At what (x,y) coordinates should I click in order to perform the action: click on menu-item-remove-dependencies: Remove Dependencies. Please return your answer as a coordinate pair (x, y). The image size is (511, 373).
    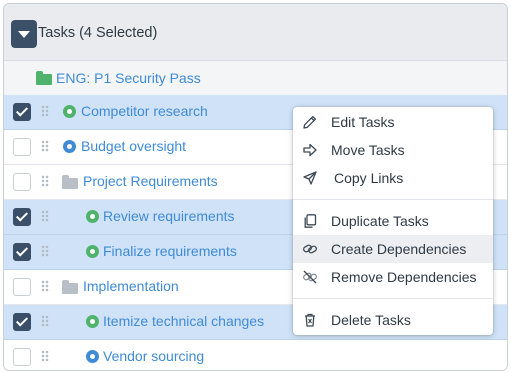
    Looking at the image, I should click on (393, 277).